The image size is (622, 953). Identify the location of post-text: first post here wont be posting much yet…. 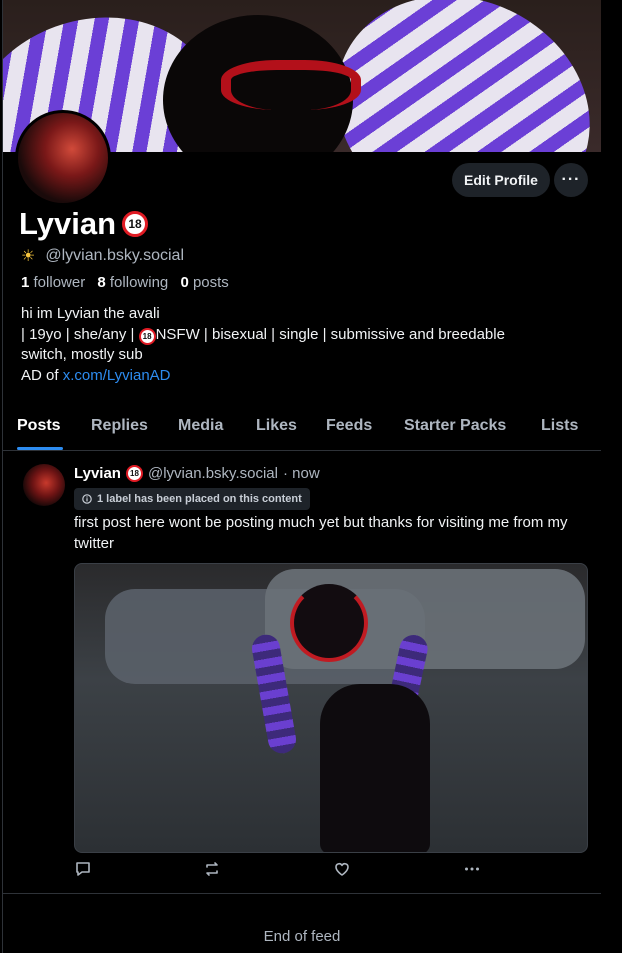
(321, 533).